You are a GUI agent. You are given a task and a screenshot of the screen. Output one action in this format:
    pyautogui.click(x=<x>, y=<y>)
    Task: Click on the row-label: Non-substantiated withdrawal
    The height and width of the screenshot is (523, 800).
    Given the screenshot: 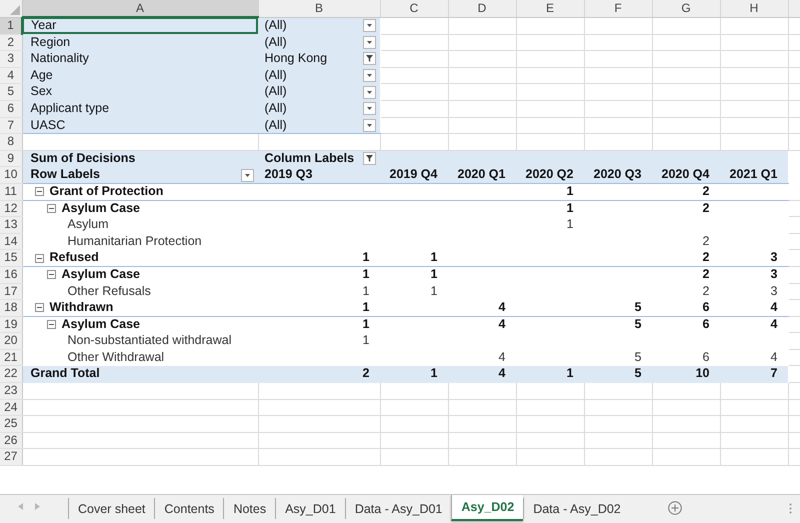 What is the action you would take?
    pyautogui.click(x=150, y=341)
    